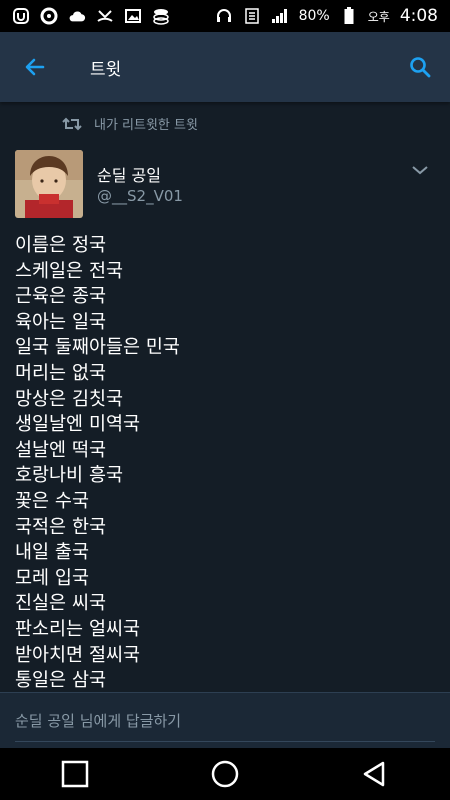  I want to click on recents-icon, so click(75, 774).